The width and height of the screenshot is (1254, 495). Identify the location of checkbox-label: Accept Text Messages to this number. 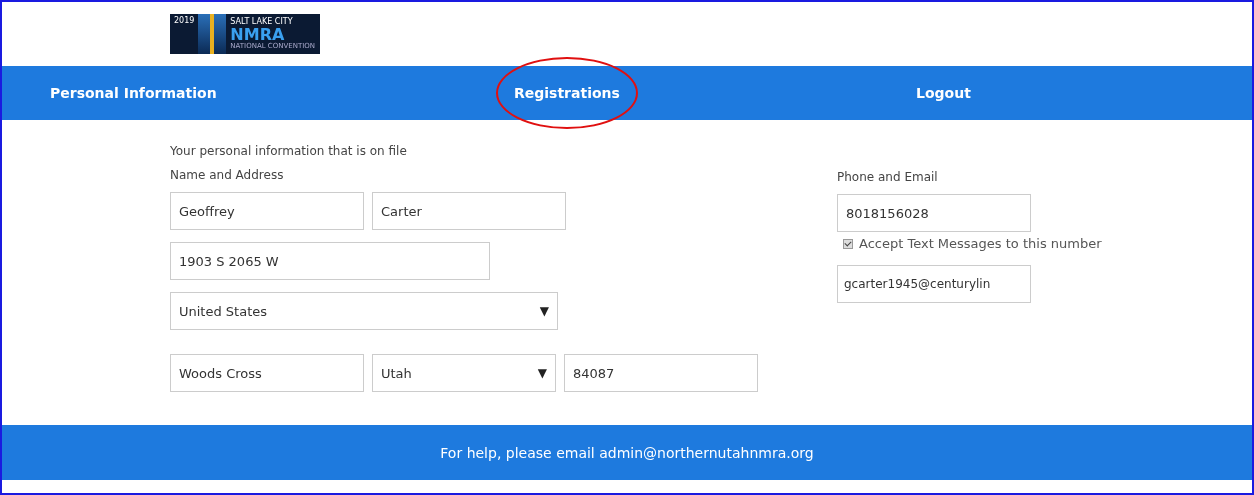
(980, 243).